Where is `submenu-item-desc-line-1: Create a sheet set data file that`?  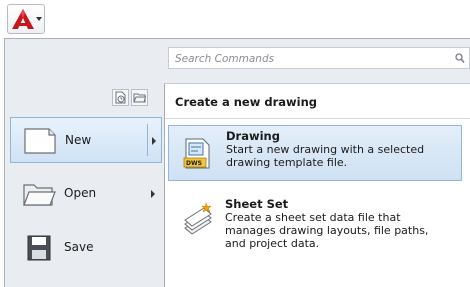
submenu-item-desc-line-1: Create a sheet set data file that is located at coordinates (313, 217).